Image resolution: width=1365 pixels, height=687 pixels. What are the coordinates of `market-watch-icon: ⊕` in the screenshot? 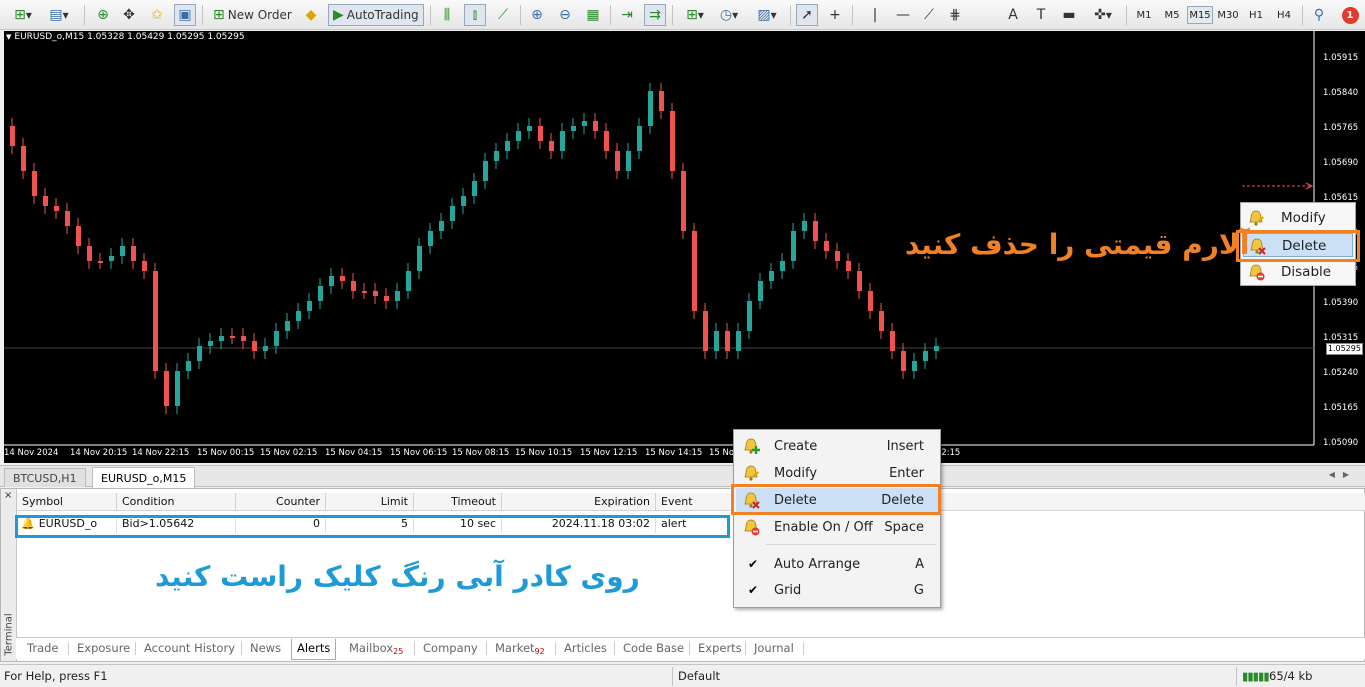 It's located at (103, 15).